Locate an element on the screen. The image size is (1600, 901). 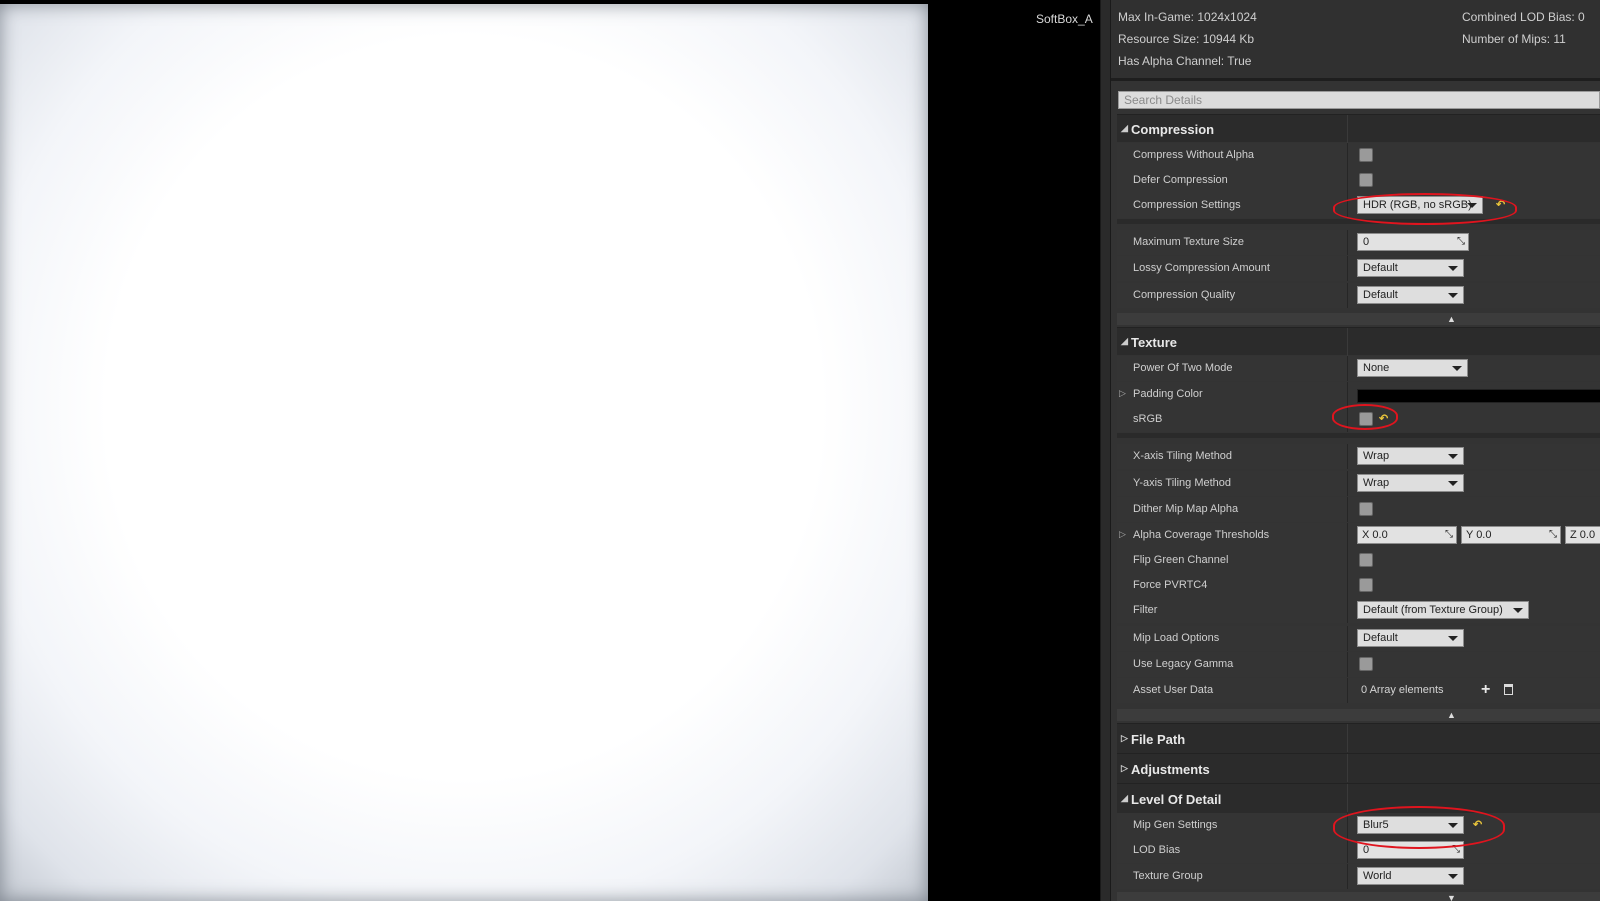
row-max-texture-size: Maximum Texture Size 0 ⤡ is located at coordinates (1358, 242).